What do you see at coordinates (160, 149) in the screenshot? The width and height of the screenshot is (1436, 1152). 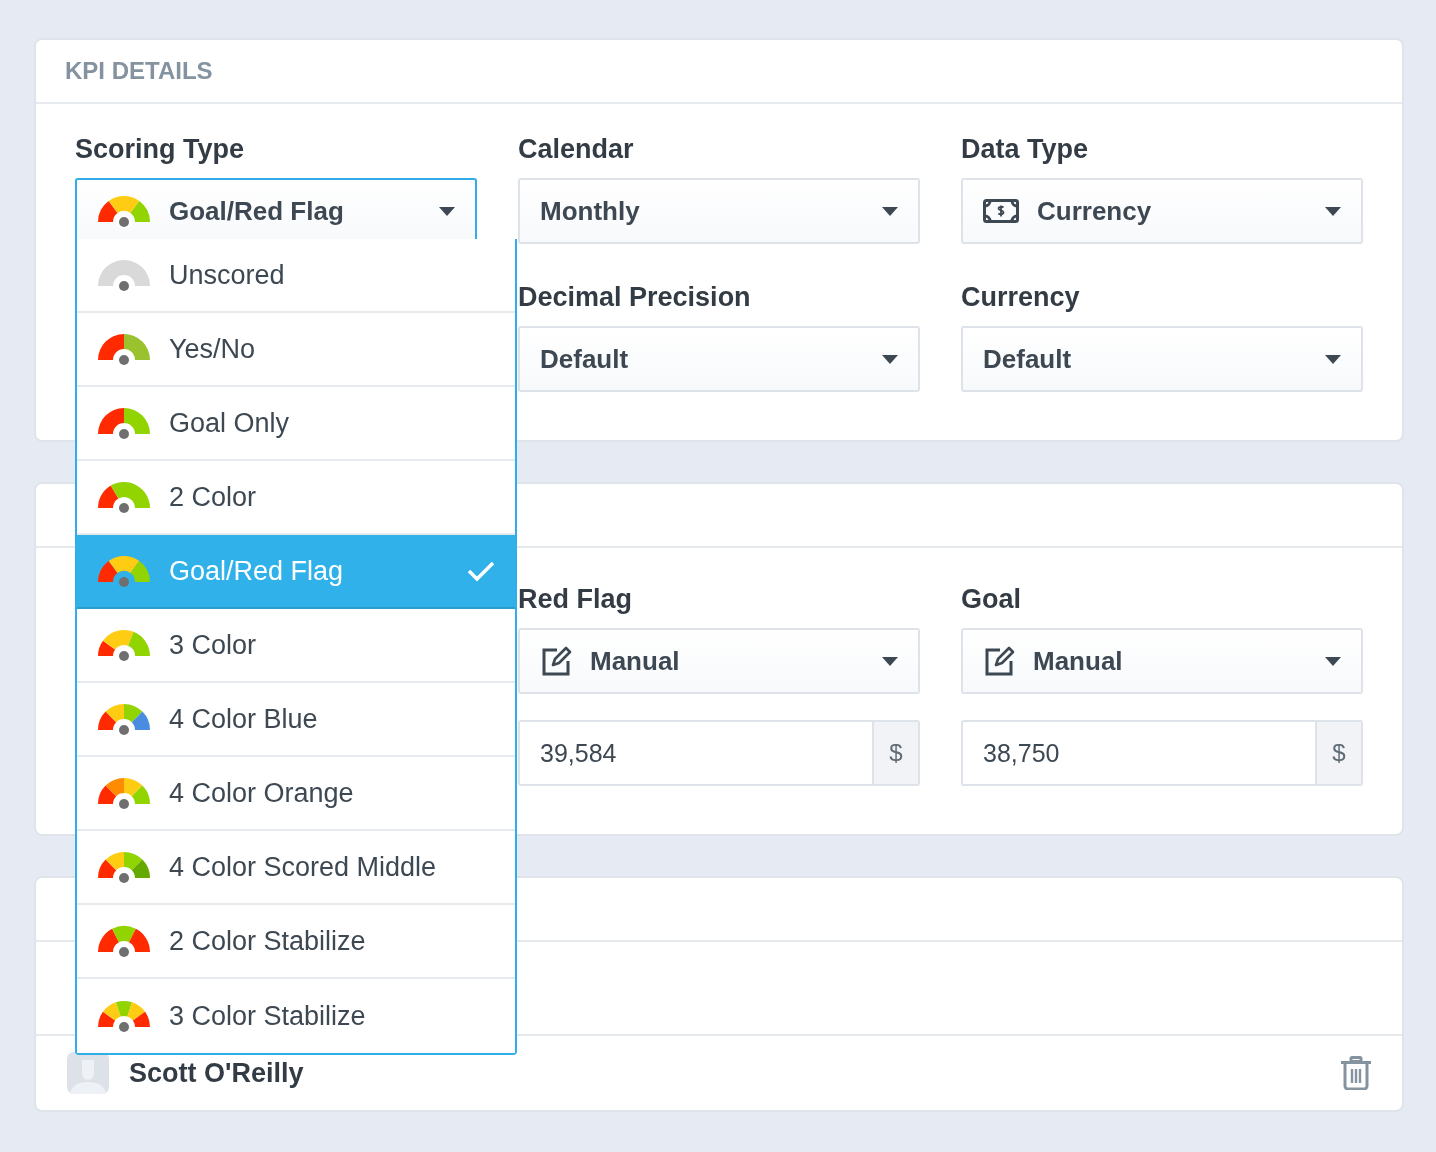 I see `field-label: Scoring Type` at bounding box center [160, 149].